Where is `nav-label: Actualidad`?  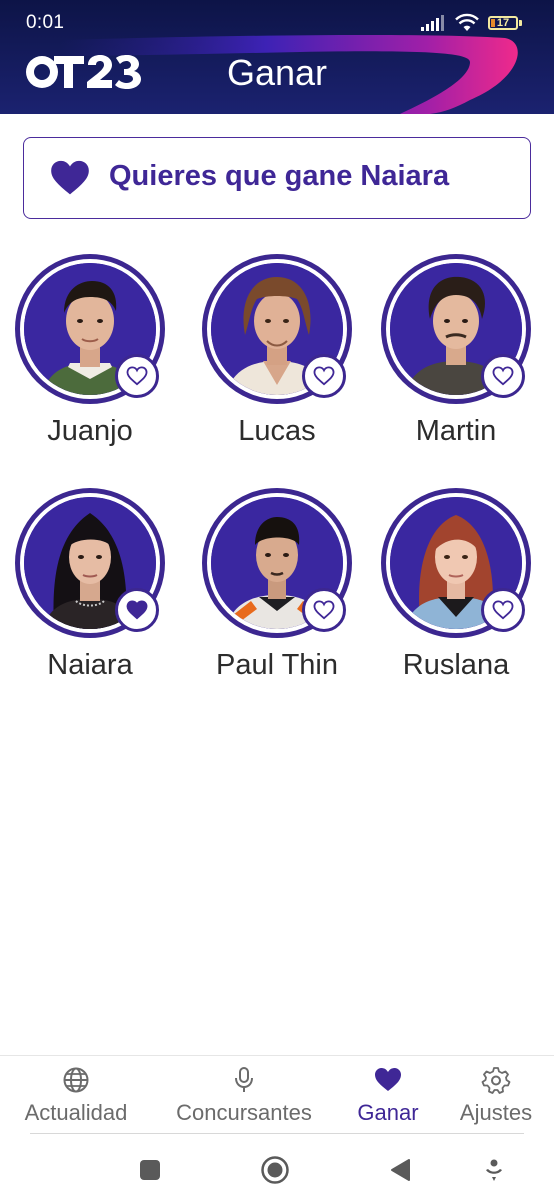 nav-label: Actualidad is located at coordinates (76, 1112).